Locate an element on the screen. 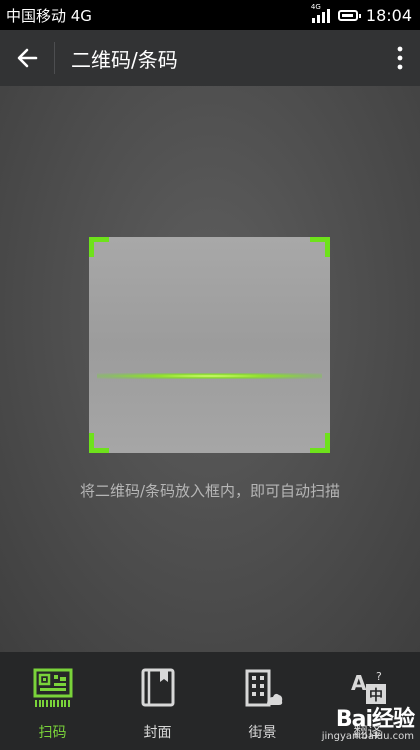 This screenshot has height=750, width=420. tab-label: 扫码 is located at coordinates (52, 733).